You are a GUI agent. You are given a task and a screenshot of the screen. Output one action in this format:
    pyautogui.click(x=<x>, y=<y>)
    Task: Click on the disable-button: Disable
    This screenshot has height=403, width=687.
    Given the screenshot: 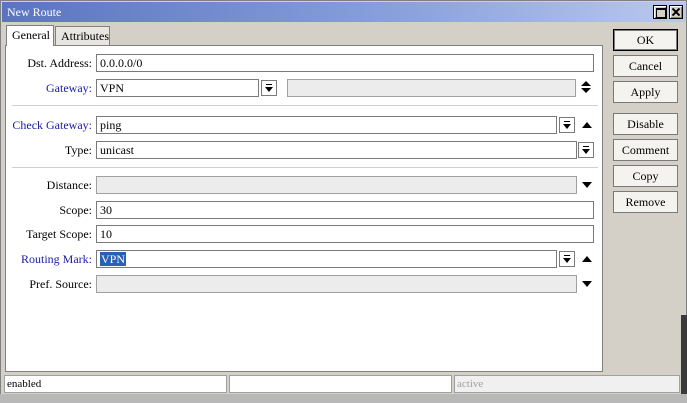 What is the action you would take?
    pyautogui.click(x=645, y=124)
    